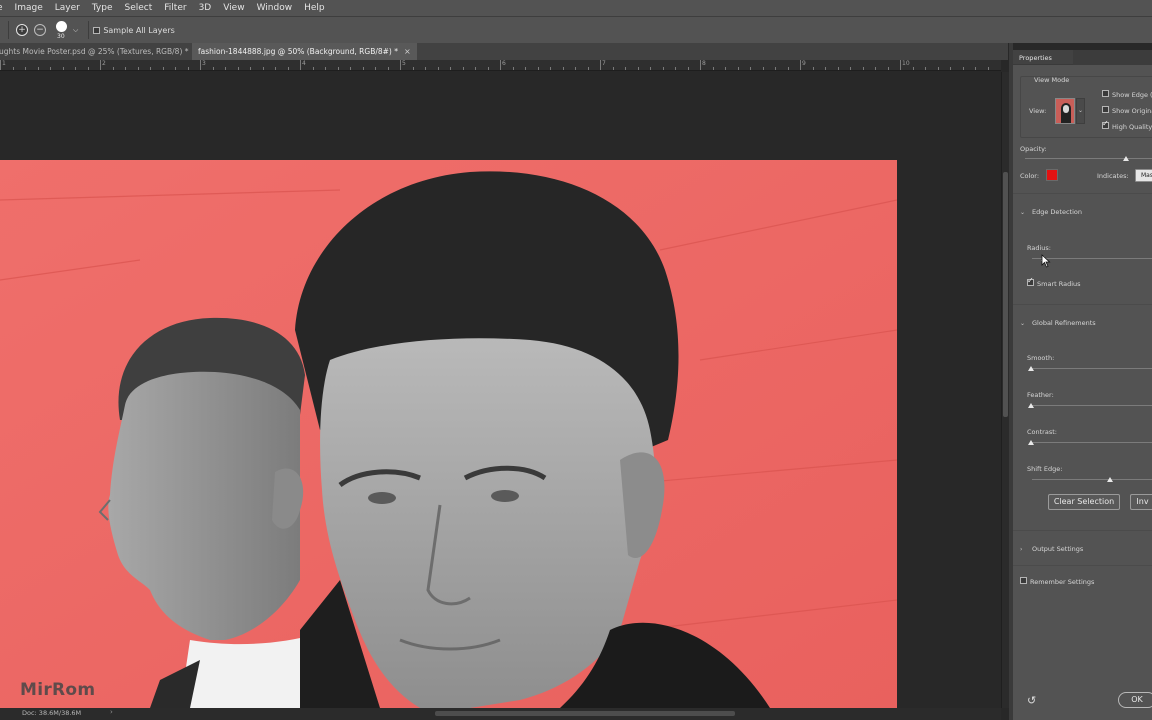 This screenshot has height=720, width=1152. What do you see at coordinates (1132, 111) in the screenshot?
I see `show-original-label: Show Original` at bounding box center [1132, 111].